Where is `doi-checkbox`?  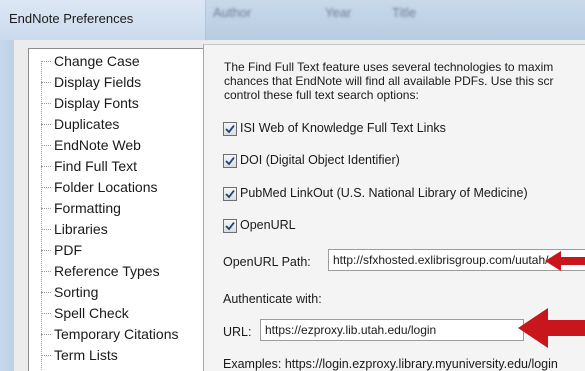 doi-checkbox is located at coordinates (230, 161).